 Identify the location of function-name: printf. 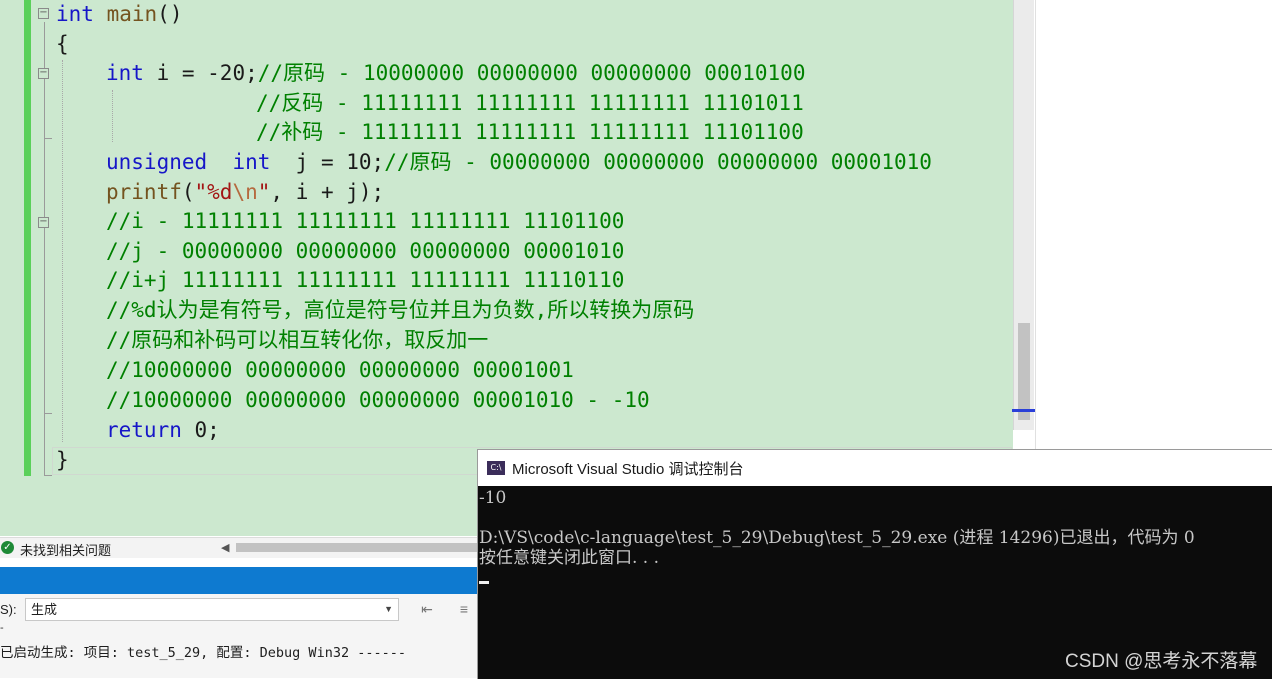
(144, 192).